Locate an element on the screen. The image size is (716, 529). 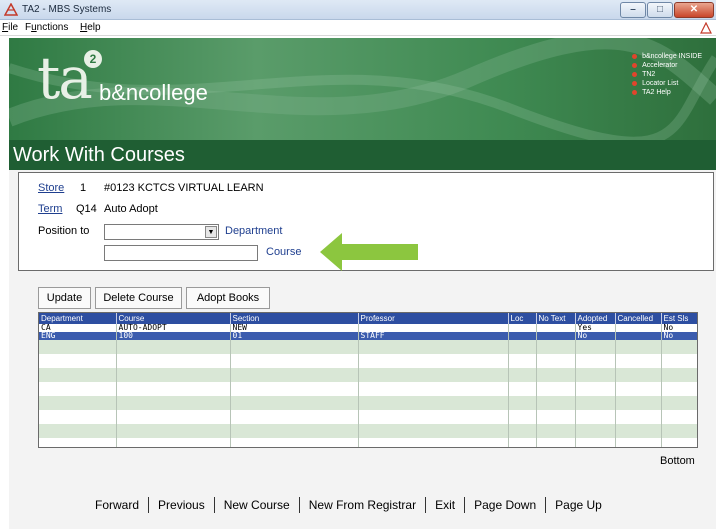
cell-course: AUTO-ADOPT is located at coordinates (173, 328).